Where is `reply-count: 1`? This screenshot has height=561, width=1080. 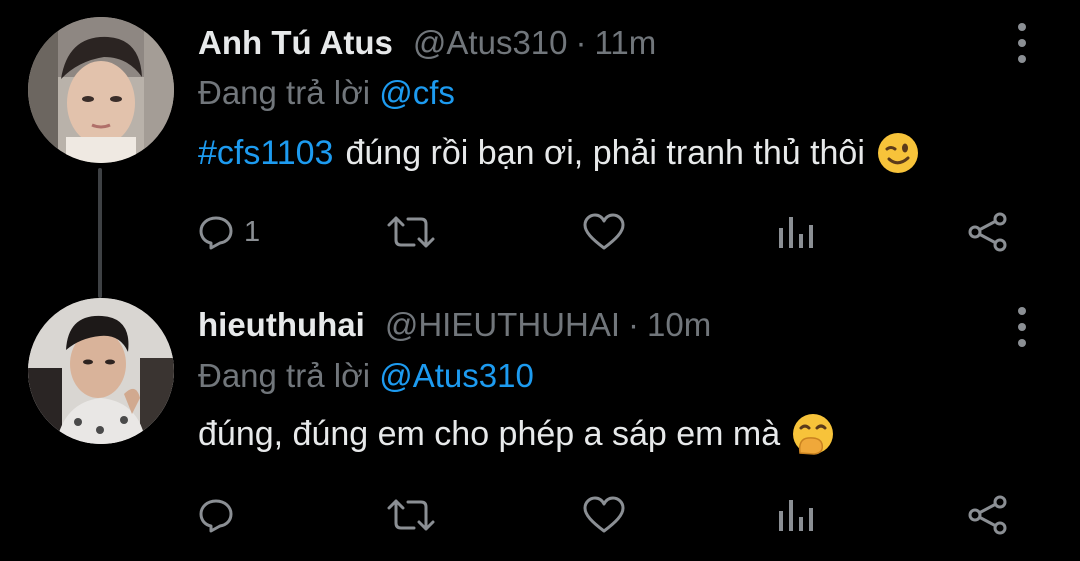 reply-count: 1 is located at coordinates (252, 231).